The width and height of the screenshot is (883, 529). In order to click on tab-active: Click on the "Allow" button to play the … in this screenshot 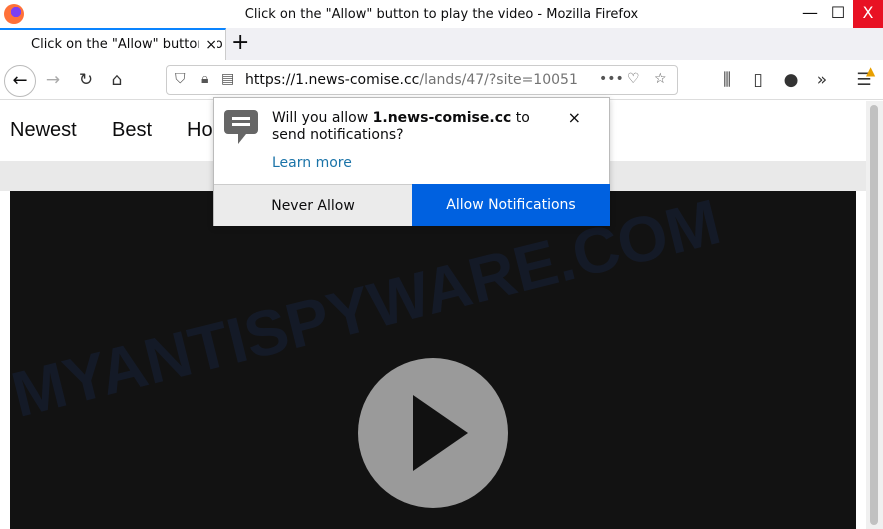, I will do `click(113, 44)`.